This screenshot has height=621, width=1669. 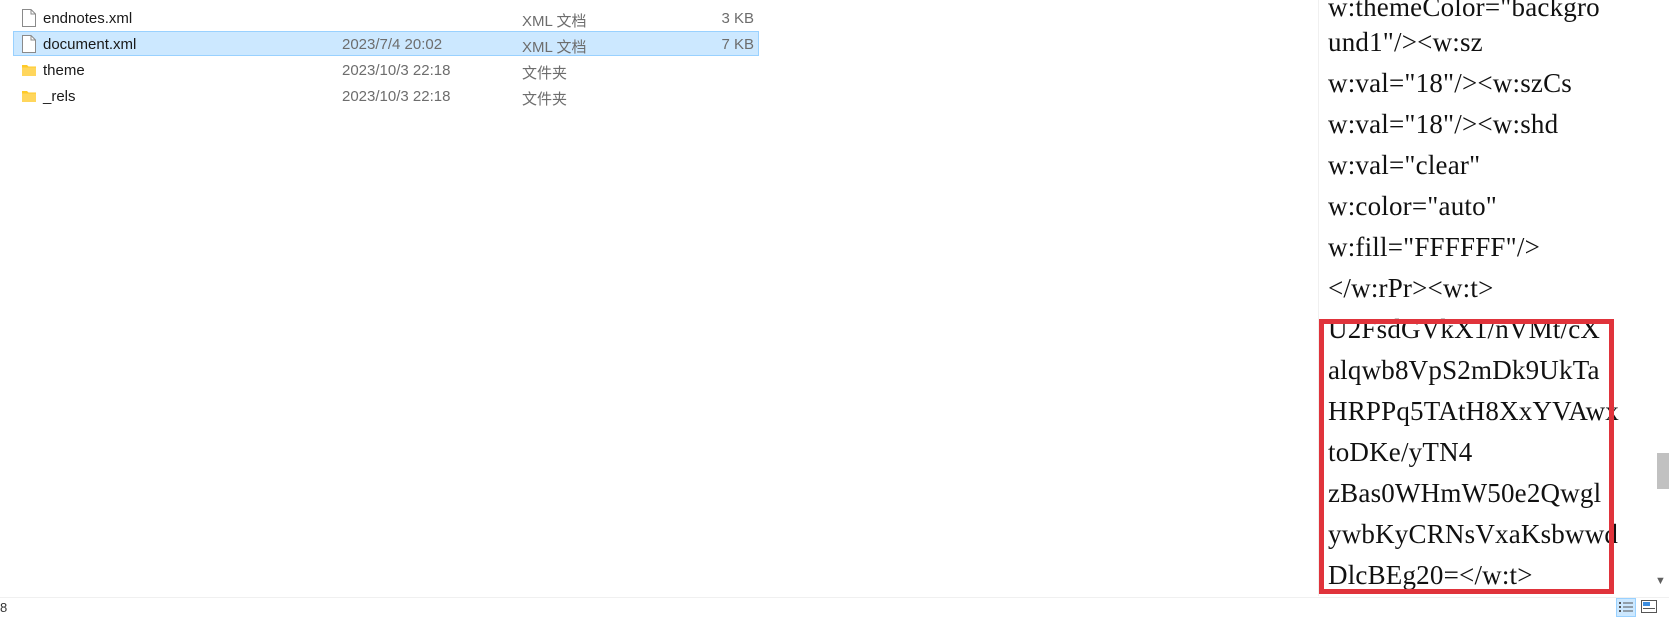 I want to click on xml-line: w:val="clear", so click(x=1404, y=165).